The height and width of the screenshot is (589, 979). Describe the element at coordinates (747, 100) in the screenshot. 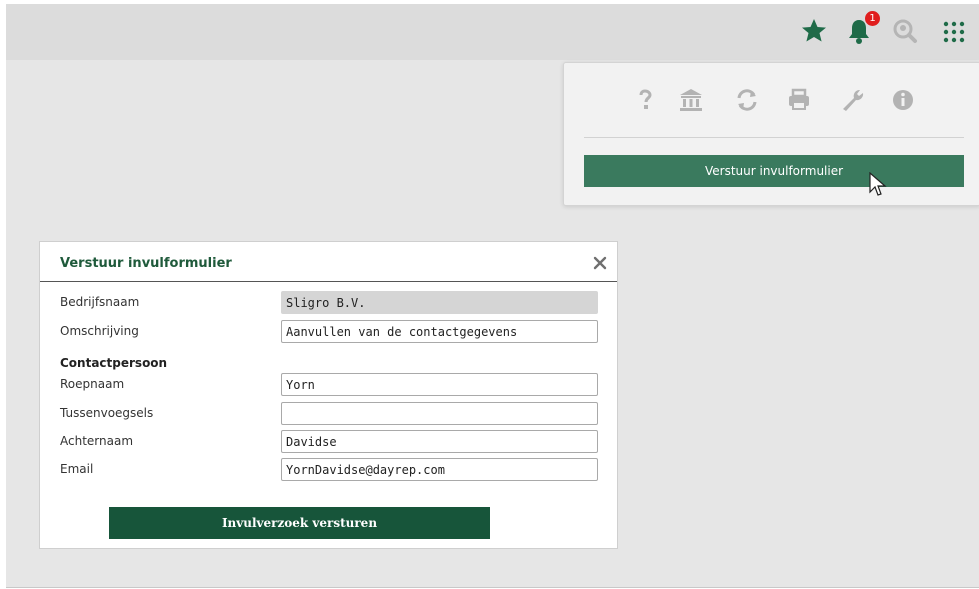

I see `refresh-icon` at that location.